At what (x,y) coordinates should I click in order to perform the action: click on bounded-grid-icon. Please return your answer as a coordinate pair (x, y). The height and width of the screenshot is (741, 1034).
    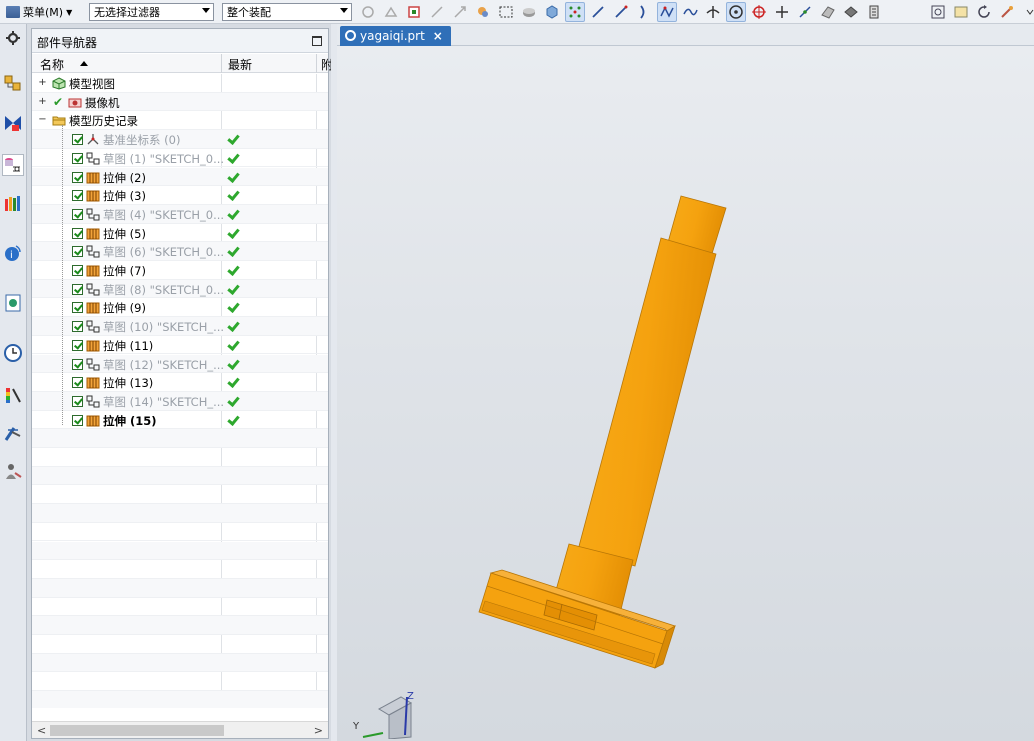
    Looking at the image, I should click on (851, 12).